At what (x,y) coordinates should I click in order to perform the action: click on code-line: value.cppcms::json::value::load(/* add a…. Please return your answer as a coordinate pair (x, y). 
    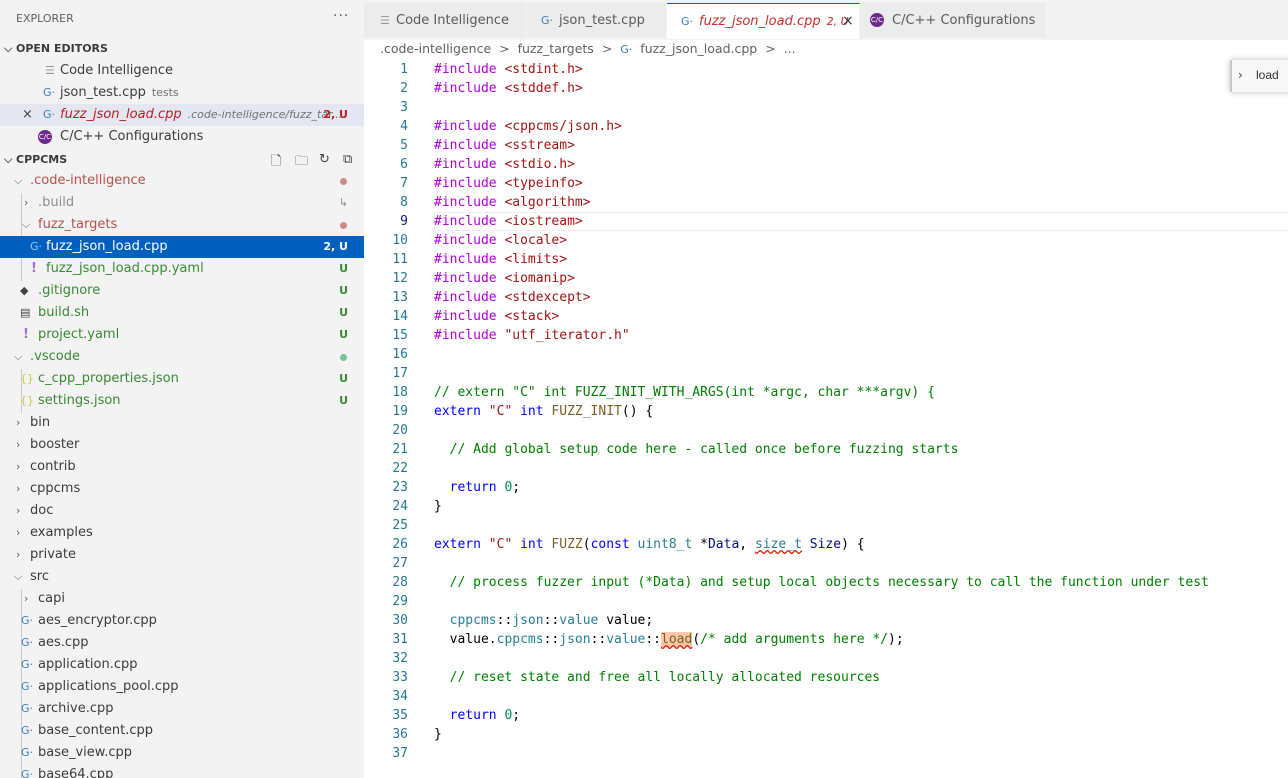
    Looking at the image, I should click on (669, 639).